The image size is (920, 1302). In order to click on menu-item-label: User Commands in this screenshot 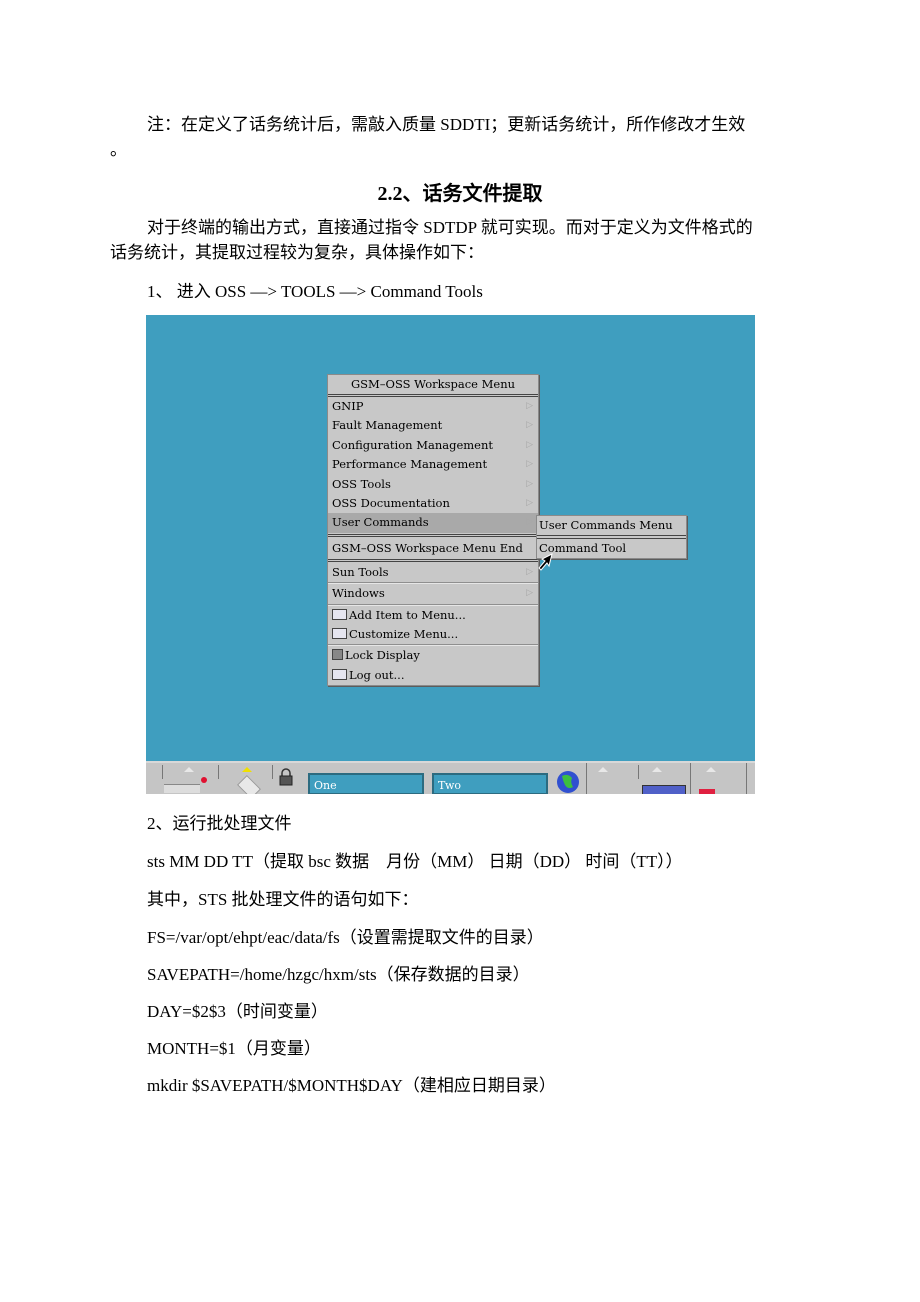, I will do `click(380, 522)`.